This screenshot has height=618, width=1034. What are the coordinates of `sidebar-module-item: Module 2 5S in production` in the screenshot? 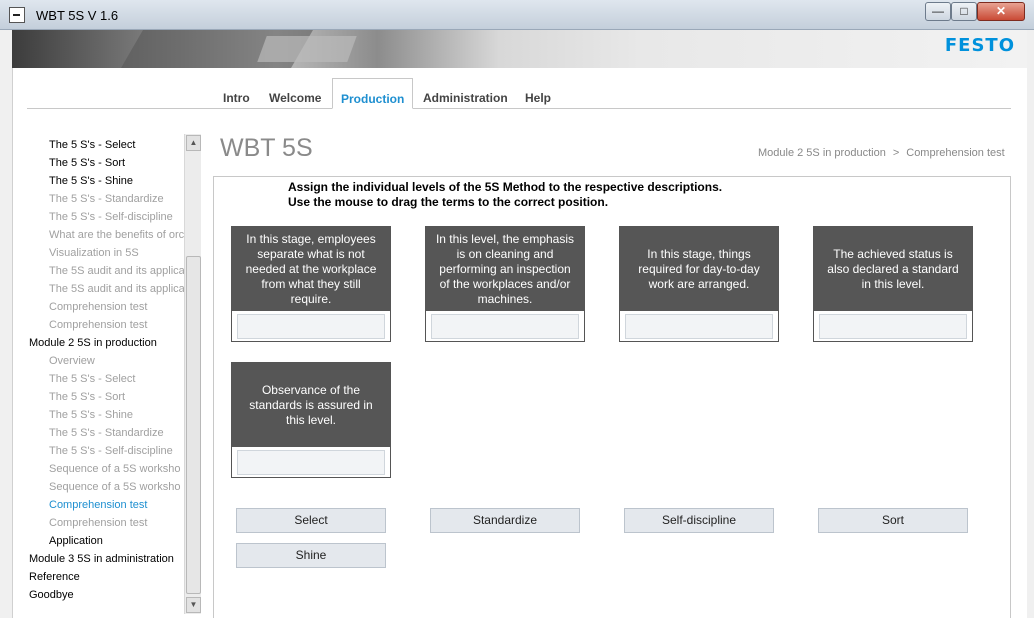 It's located at (93, 343).